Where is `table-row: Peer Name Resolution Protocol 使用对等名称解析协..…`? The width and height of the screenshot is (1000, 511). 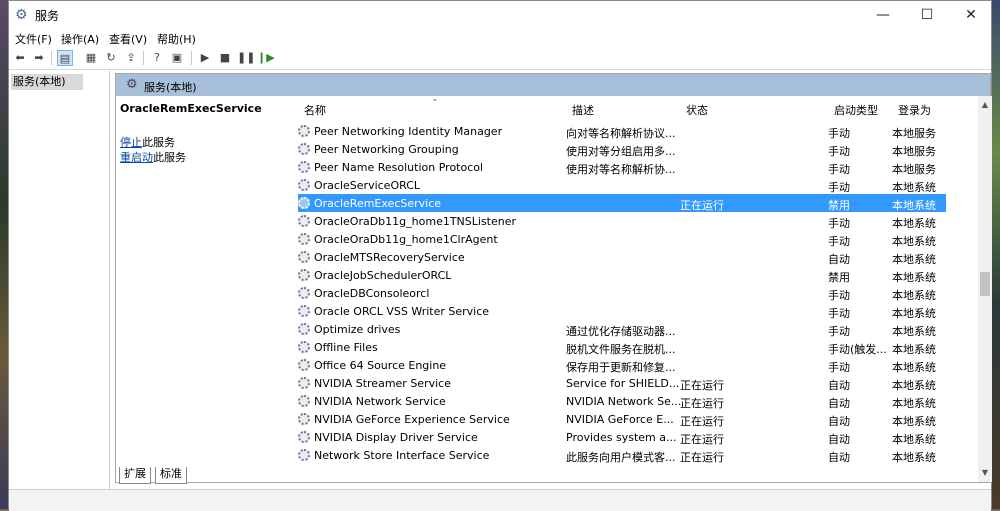
table-row: Peer Name Resolution Protocol 使用对等名称解析协..… is located at coordinates (622, 167).